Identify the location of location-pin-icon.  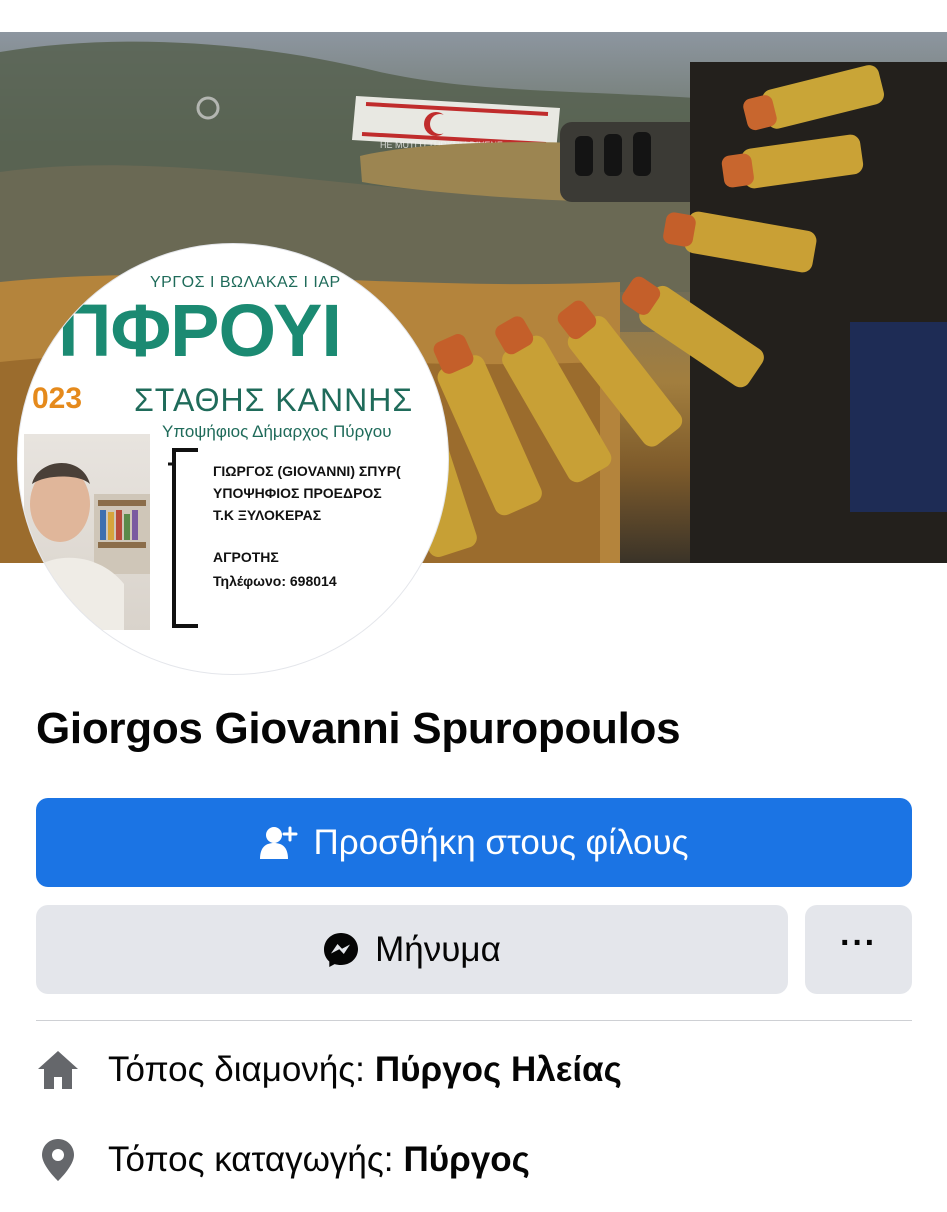
(58, 1160).